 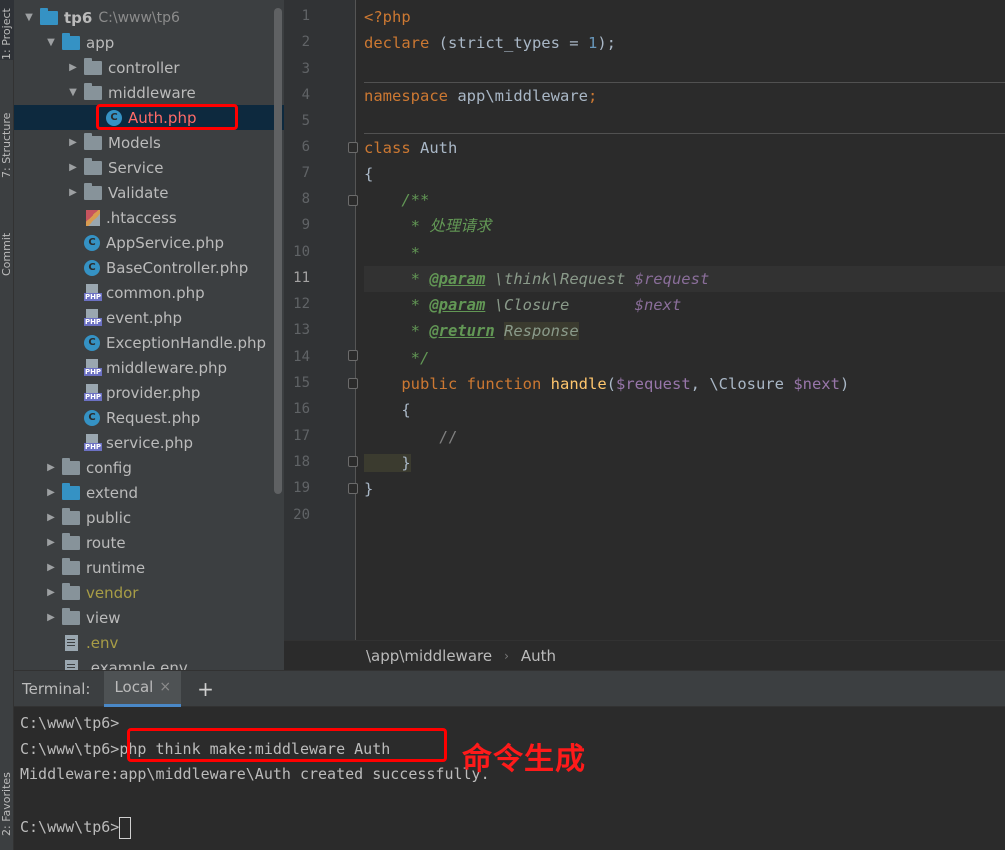 I want to click on terminal-prompt-line: C:\www\tp6>, so click(x=76, y=827).